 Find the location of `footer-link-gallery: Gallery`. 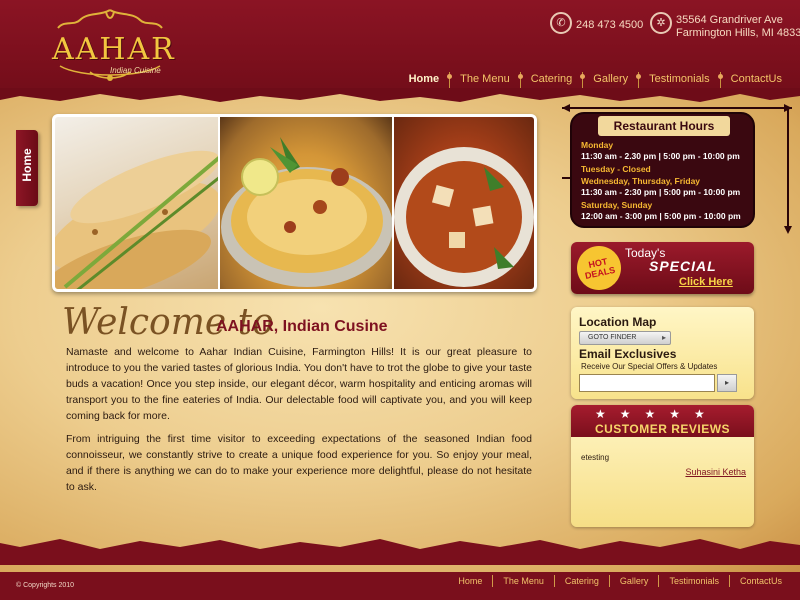

footer-link-gallery: Gallery is located at coordinates (633, 581).